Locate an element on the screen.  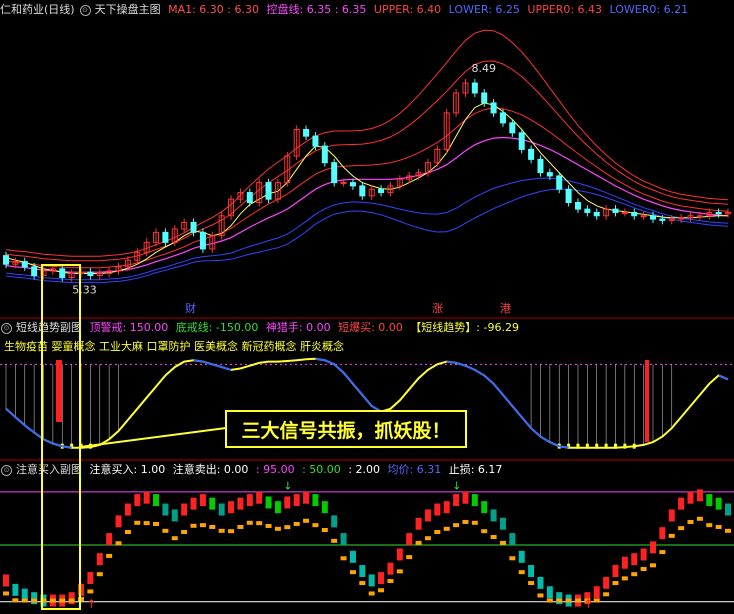
buy-arrow: ↑ is located at coordinates (588, 604).